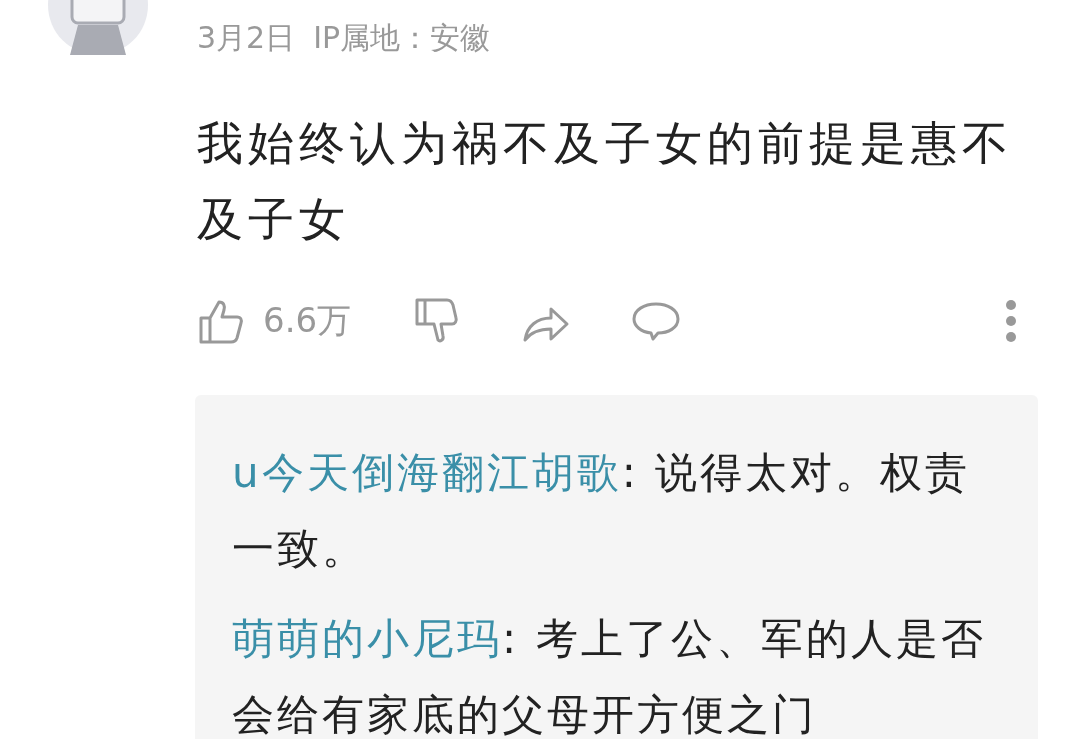 The width and height of the screenshot is (1080, 739). What do you see at coordinates (307, 320) in the screenshot?
I see `like-count: 6.6万` at bounding box center [307, 320].